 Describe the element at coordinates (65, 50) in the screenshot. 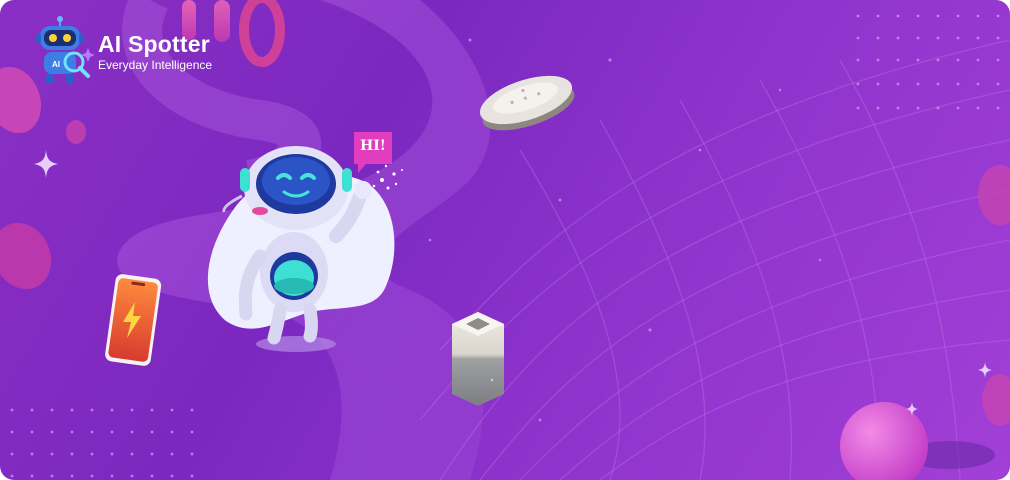

I see `robot-magnifier-icon: AI` at that location.